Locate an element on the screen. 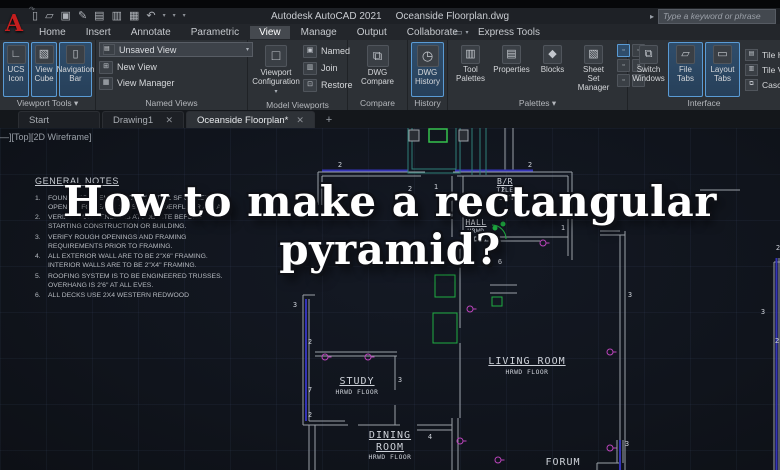  ribbon-tab: View is located at coordinates (270, 32).